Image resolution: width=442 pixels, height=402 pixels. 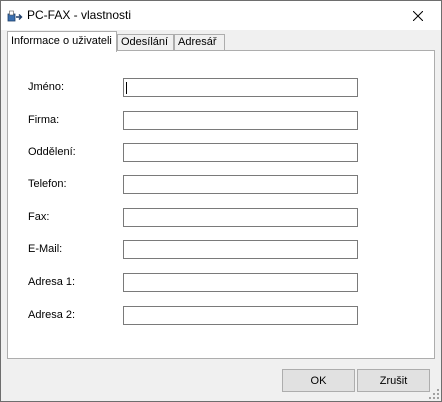 What do you see at coordinates (434, 394) in the screenshot?
I see `resize-grip-icon` at bounding box center [434, 394].